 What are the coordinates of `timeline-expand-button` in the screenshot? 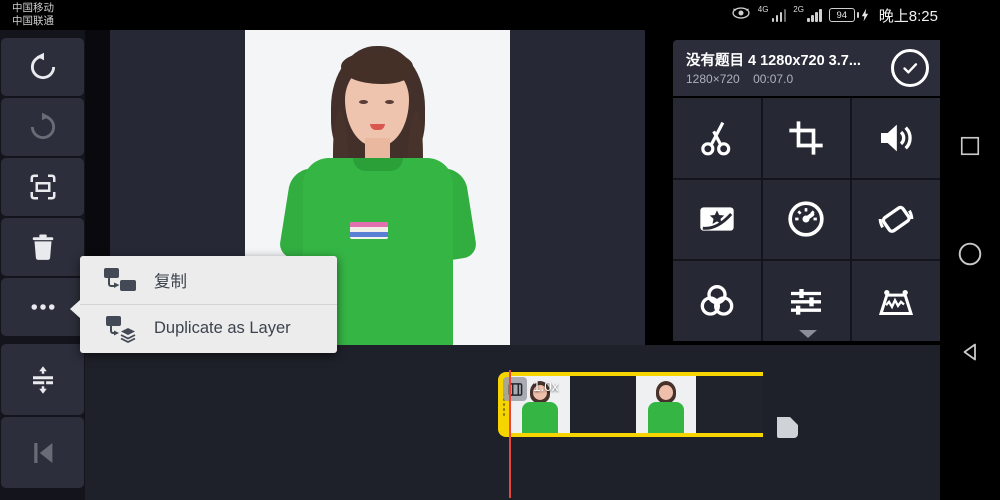 It's located at (42, 379).